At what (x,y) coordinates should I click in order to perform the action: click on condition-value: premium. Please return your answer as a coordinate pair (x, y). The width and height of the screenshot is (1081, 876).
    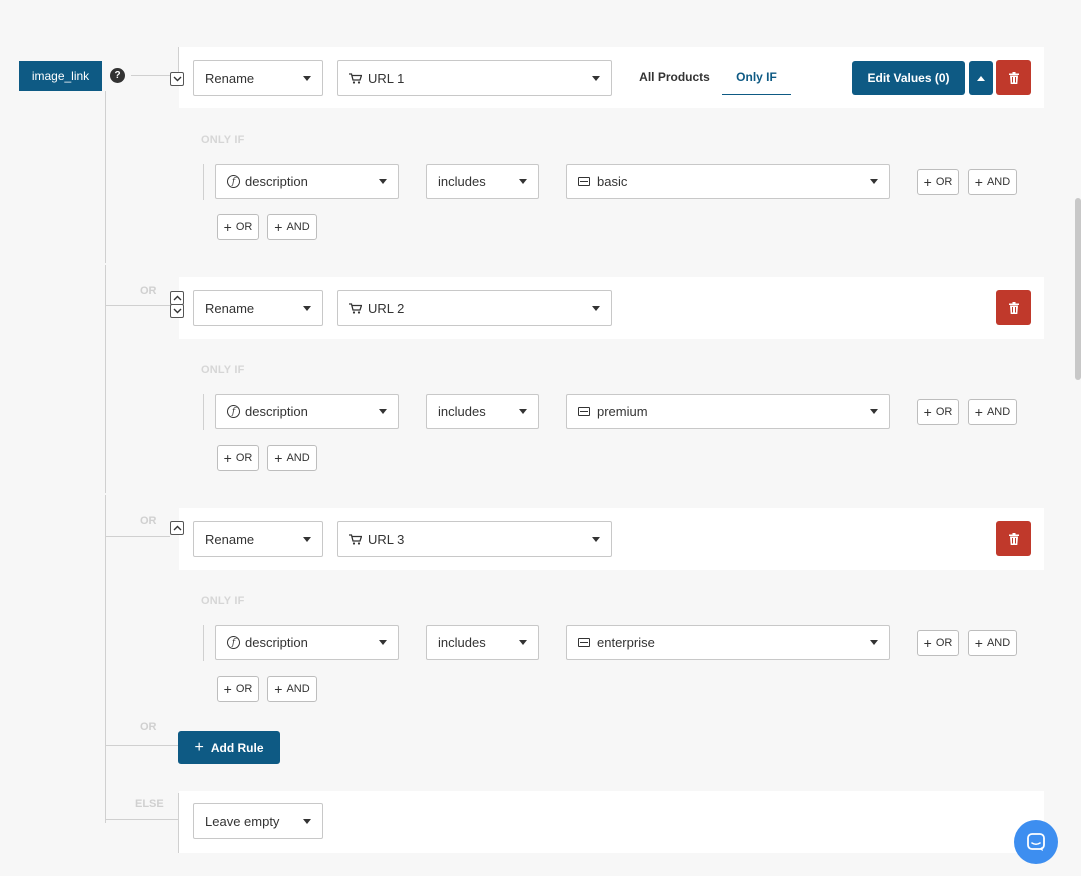
    Looking at the image, I should click on (622, 411).